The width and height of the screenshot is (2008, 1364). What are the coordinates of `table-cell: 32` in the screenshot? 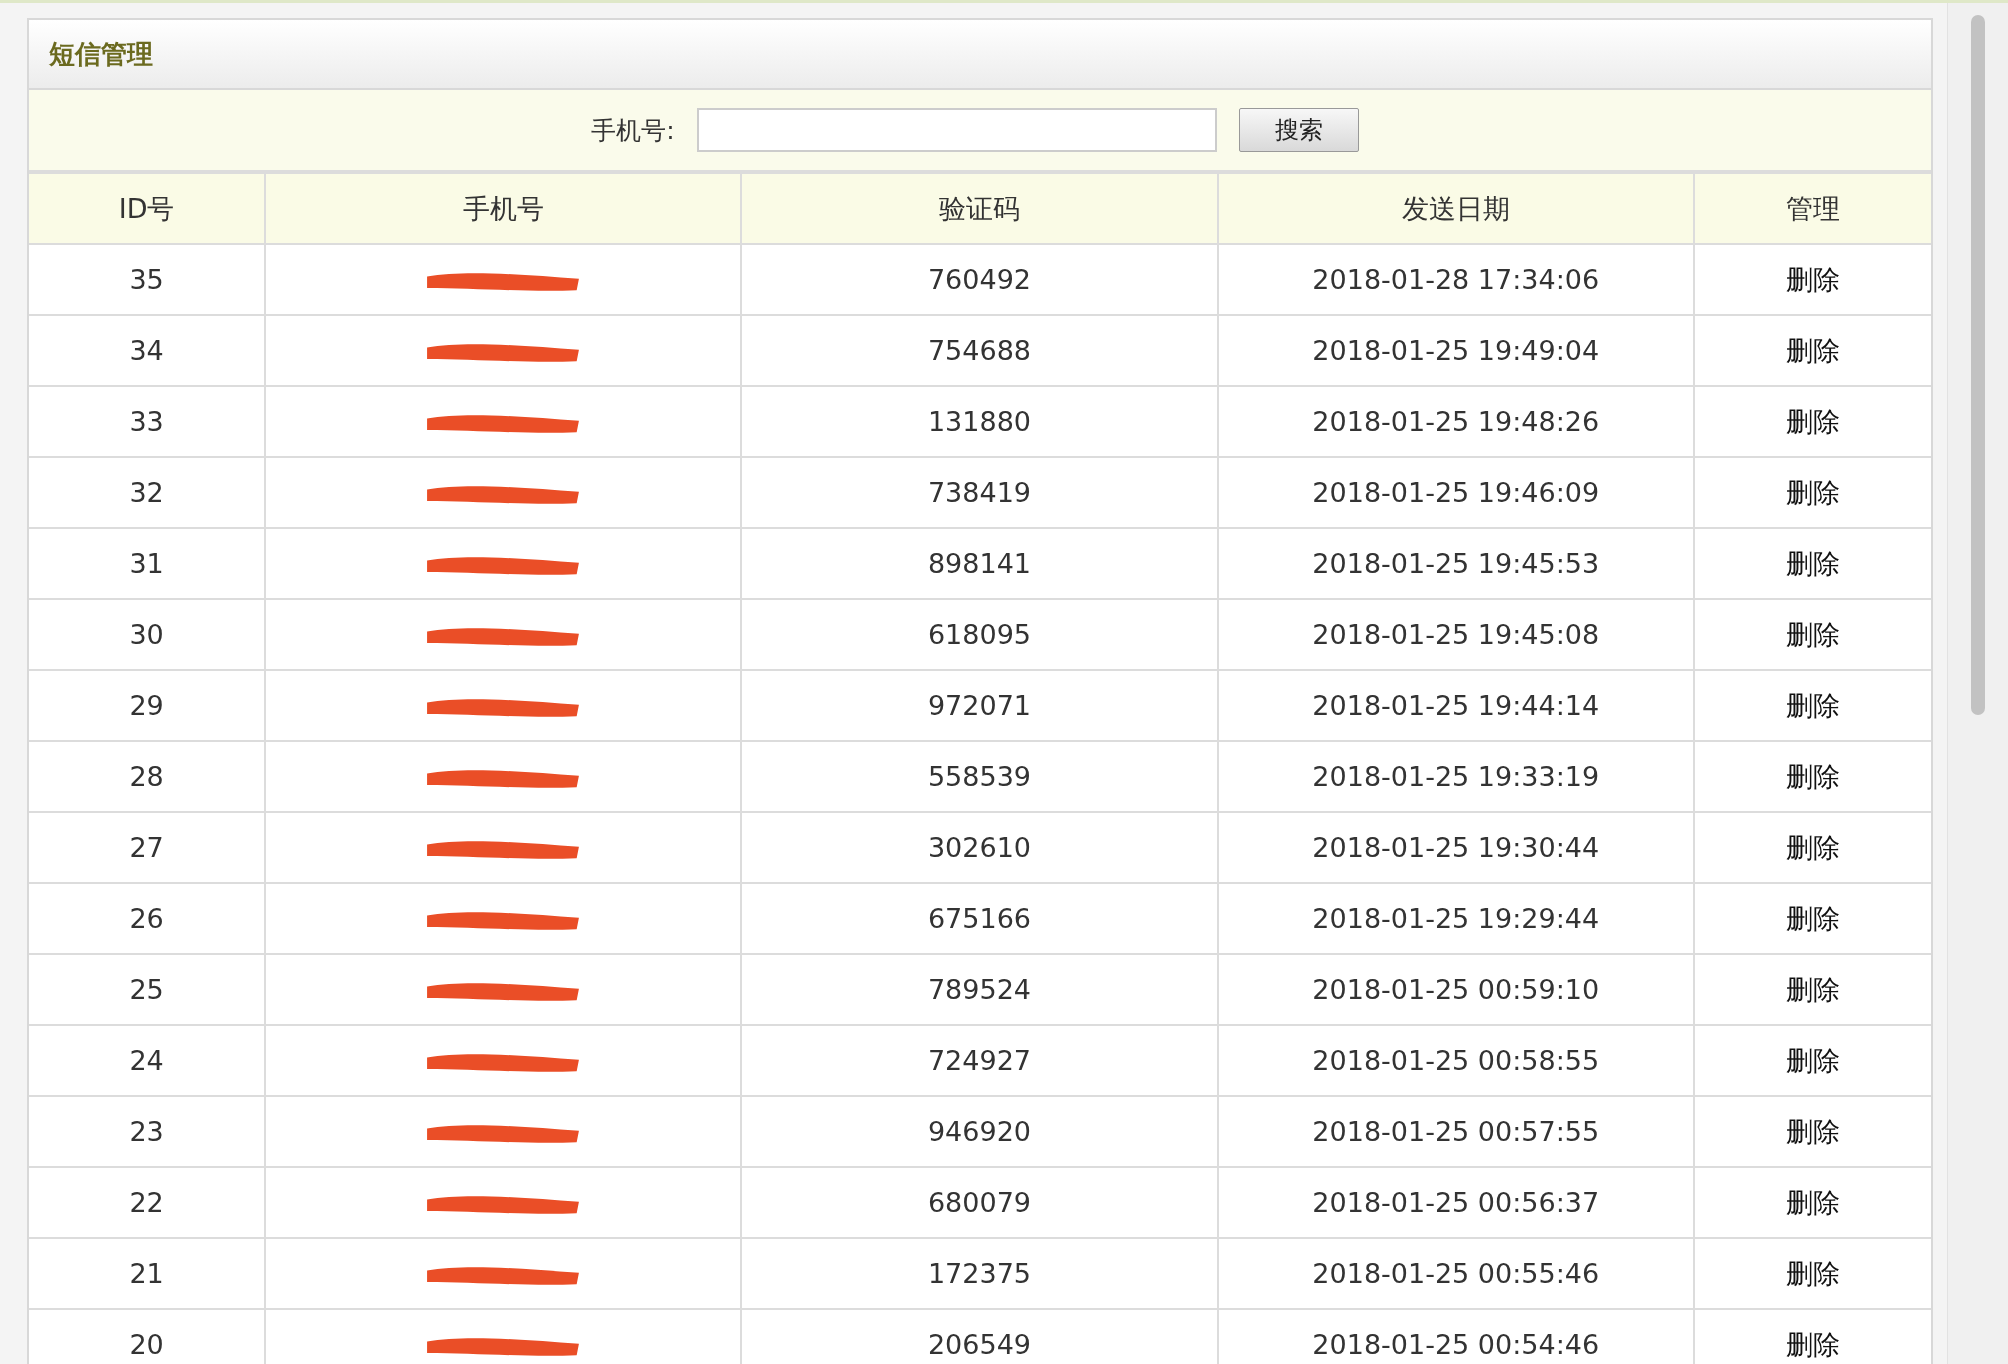 It's located at (147, 492).